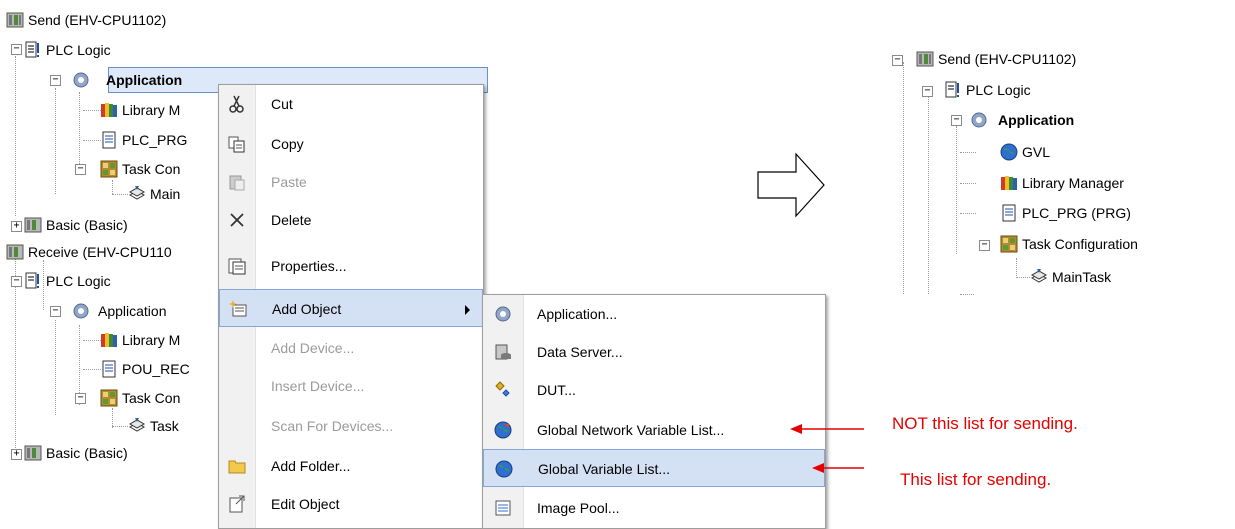  What do you see at coordinates (351, 220) in the screenshot?
I see `menu-item-delete: Delete` at bounding box center [351, 220].